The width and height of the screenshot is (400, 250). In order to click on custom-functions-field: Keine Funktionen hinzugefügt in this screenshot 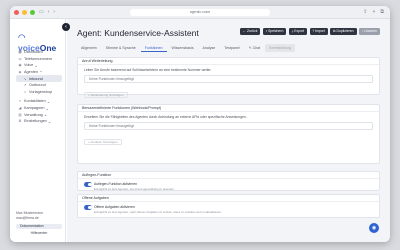, I will do `click(228, 126)`.